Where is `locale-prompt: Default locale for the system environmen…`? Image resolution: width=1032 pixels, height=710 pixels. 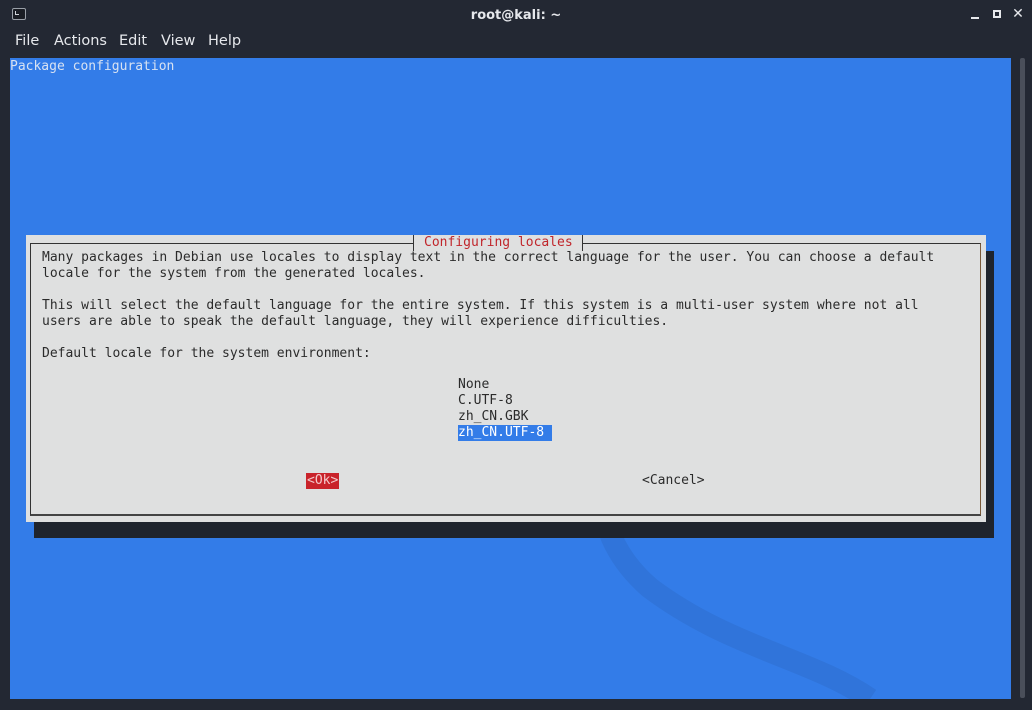 locale-prompt: Default locale for the system environmen… is located at coordinates (206, 353).